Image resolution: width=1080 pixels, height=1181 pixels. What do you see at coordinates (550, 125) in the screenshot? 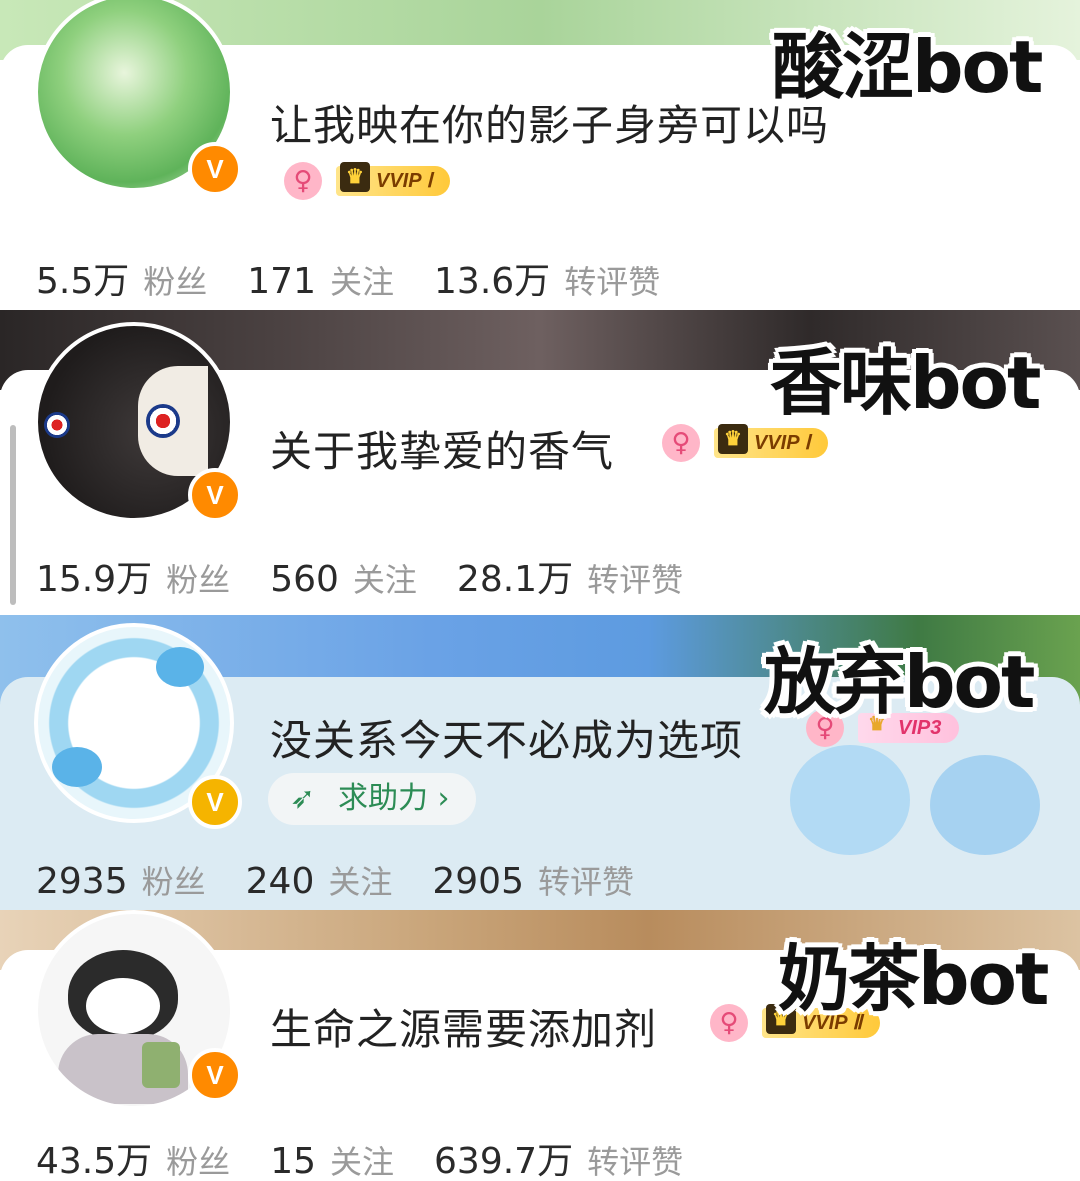
I see `profile-name: 让我映在你的影子身旁可以吗` at bounding box center [550, 125].